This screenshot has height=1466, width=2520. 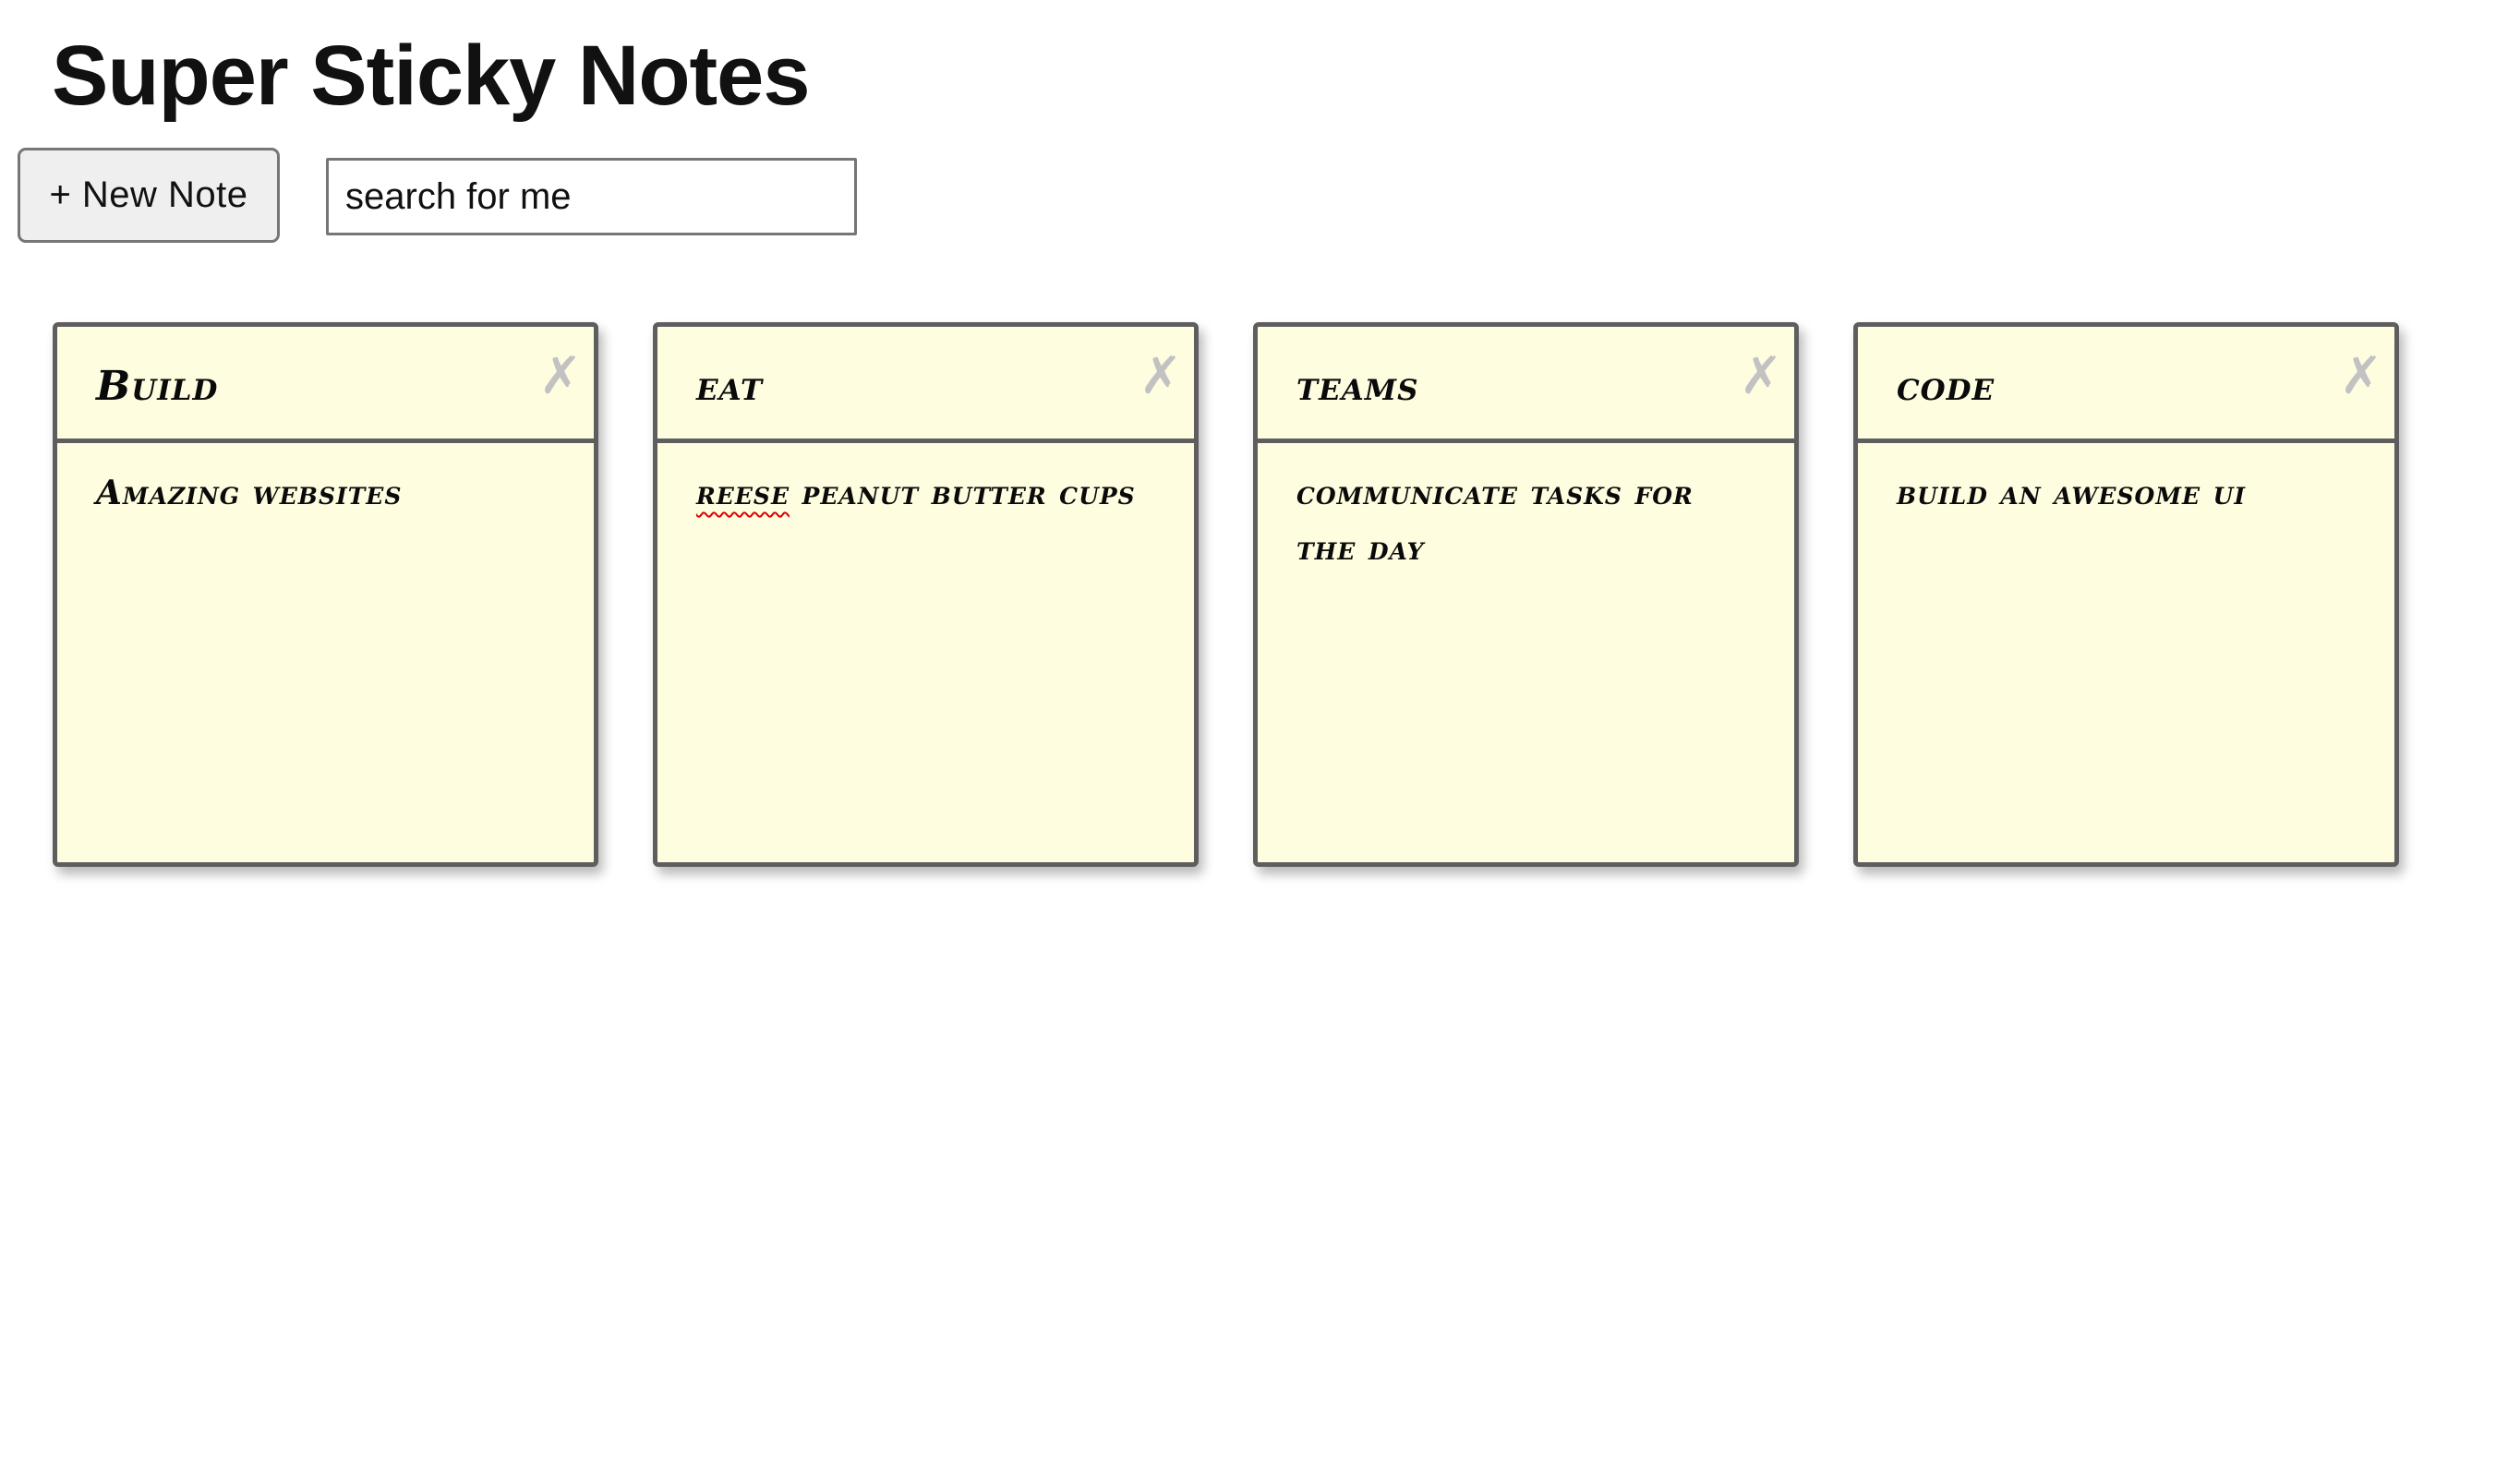 I want to click on note-card: teams ✗ communicate tasks for the day, so click(x=1526, y=594).